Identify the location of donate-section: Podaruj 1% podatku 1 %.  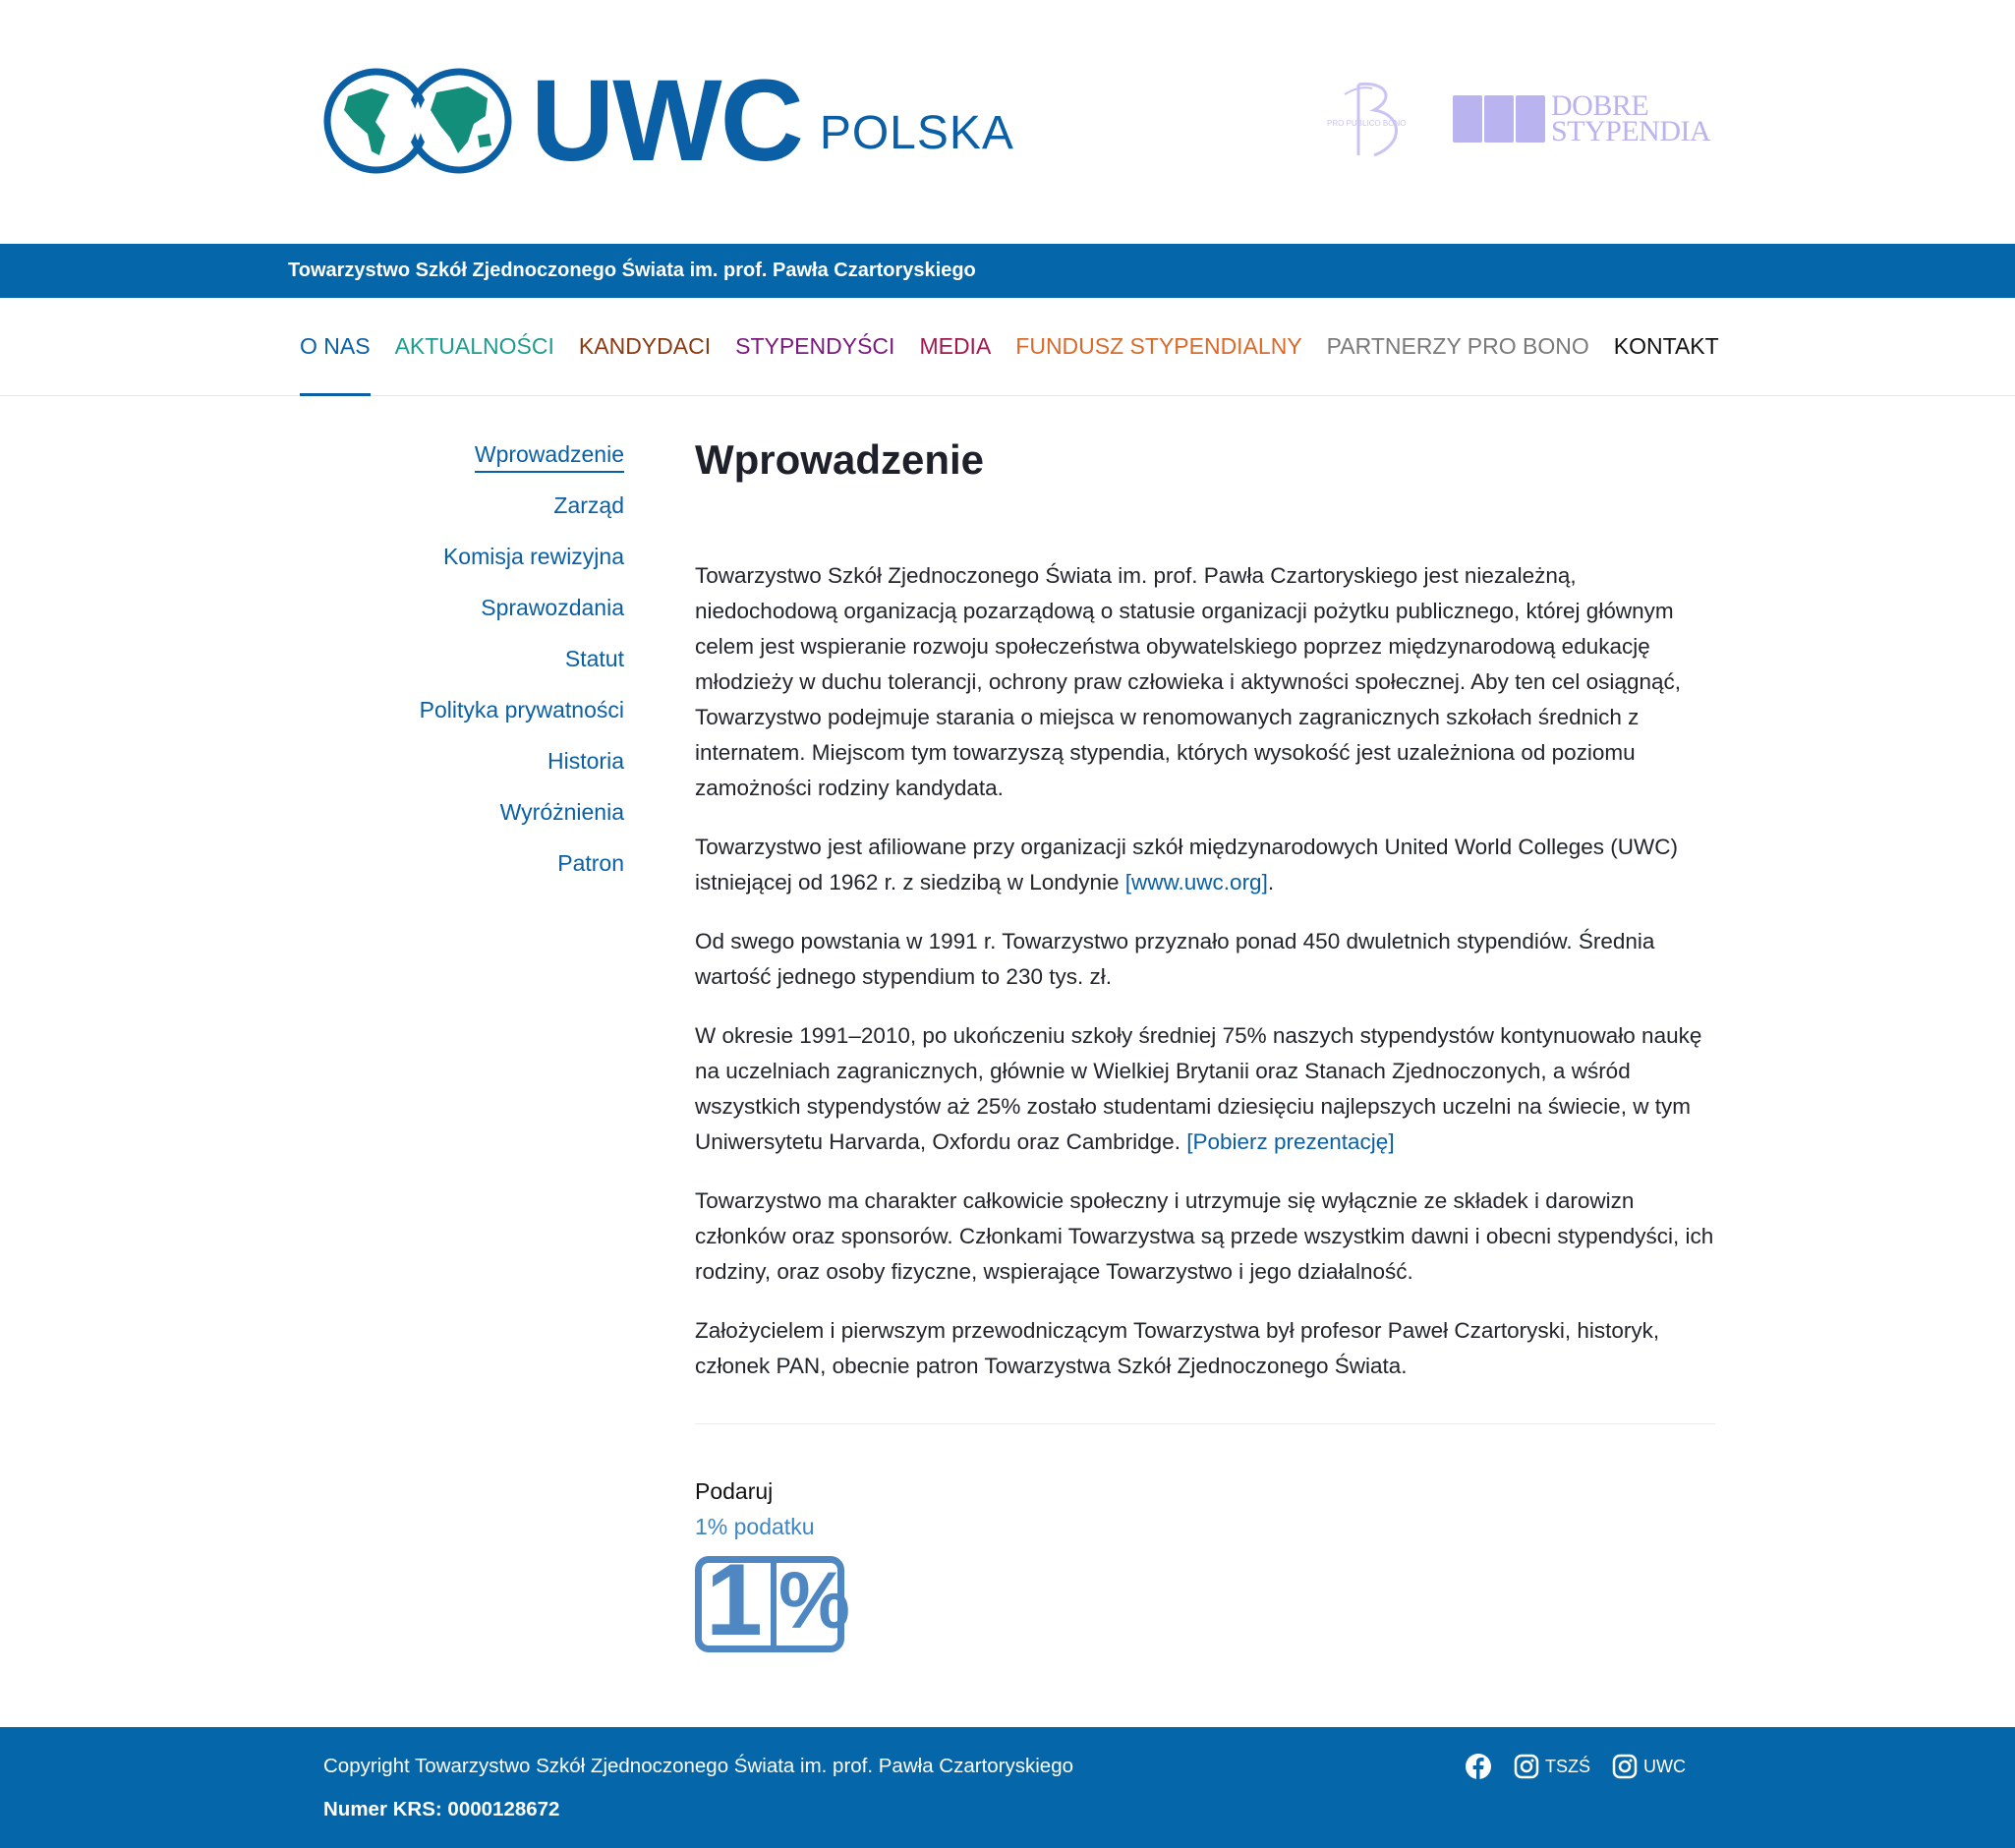
(1205, 1562).